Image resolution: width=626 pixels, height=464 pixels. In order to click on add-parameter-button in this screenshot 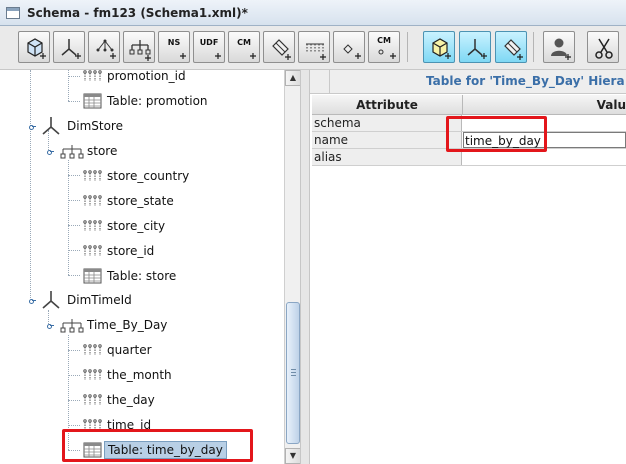, I will do `click(349, 47)`.